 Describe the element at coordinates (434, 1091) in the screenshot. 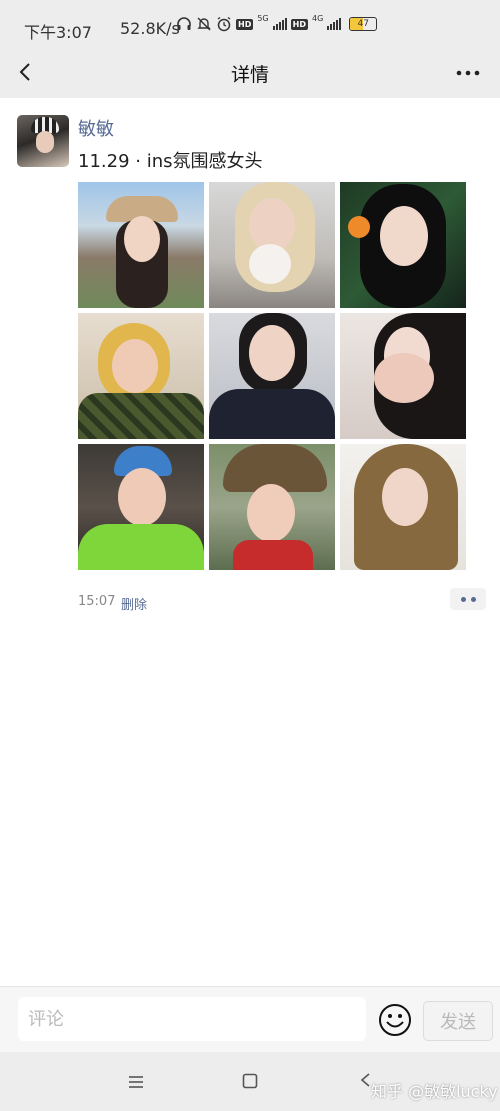

I see `watermark: 知乎 @敏敏lucky` at that location.